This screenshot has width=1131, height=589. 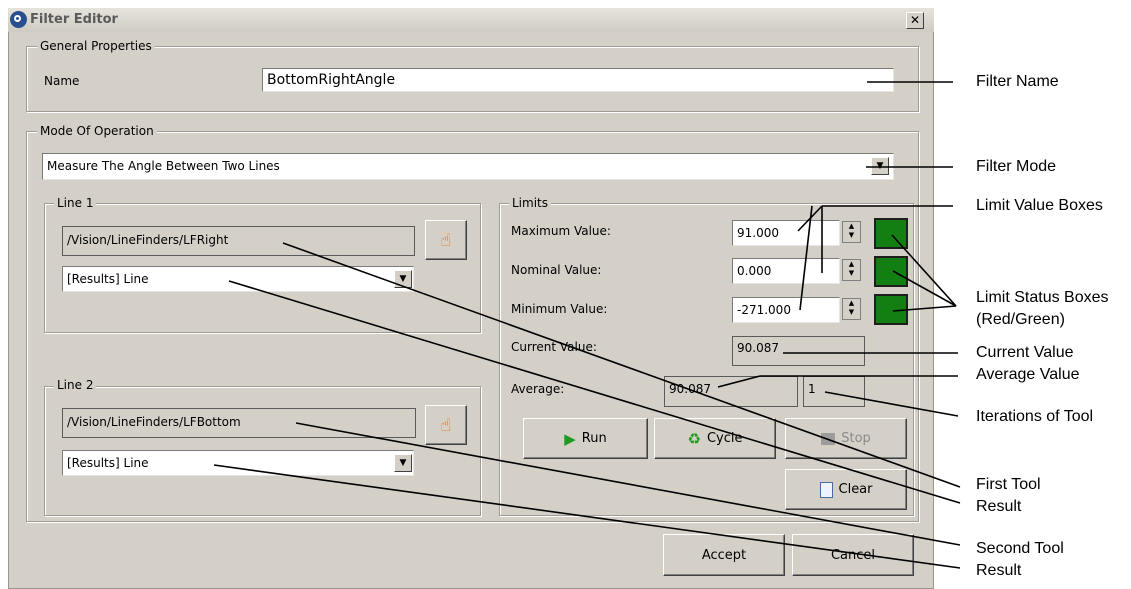 What do you see at coordinates (1035, 416) in the screenshot?
I see `annotation-iterations: Iterations of Tool` at bounding box center [1035, 416].